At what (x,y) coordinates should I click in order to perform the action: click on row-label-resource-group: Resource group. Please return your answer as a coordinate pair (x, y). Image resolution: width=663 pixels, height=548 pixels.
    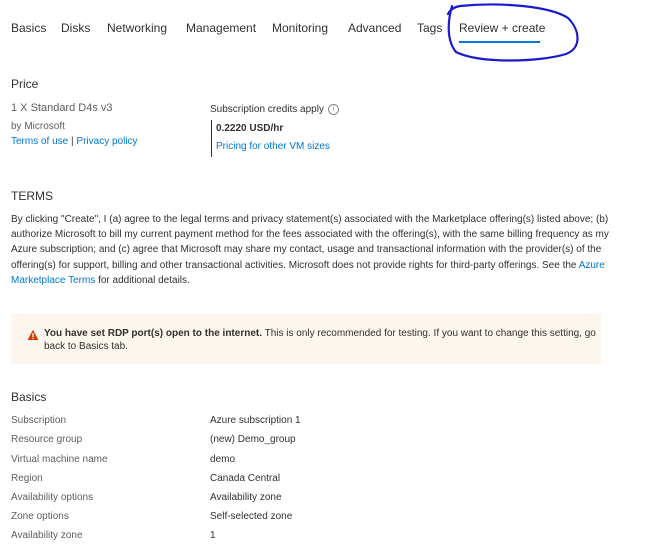
    Looking at the image, I should click on (47, 439).